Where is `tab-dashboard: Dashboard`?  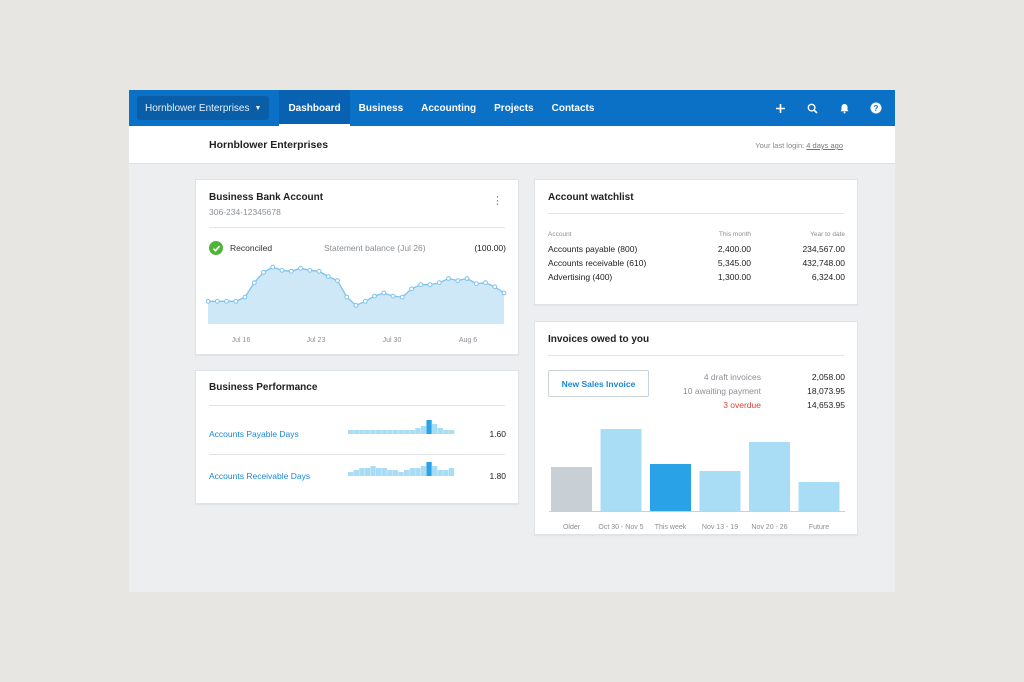
tab-dashboard: Dashboard is located at coordinates (314, 108).